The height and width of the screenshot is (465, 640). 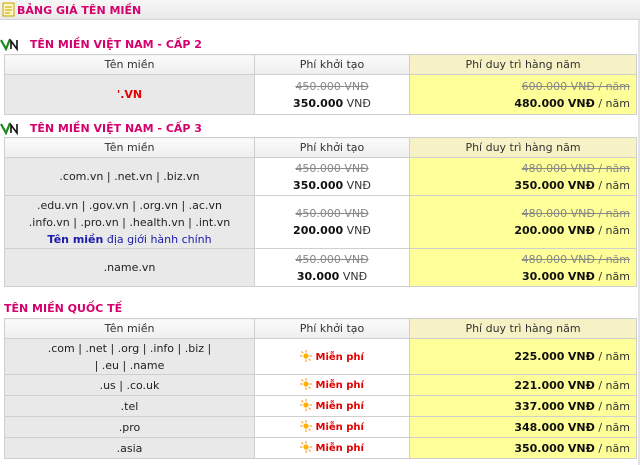 What do you see at coordinates (129, 448) in the screenshot?
I see `domain-name: .asia` at bounding box center [129, 448].